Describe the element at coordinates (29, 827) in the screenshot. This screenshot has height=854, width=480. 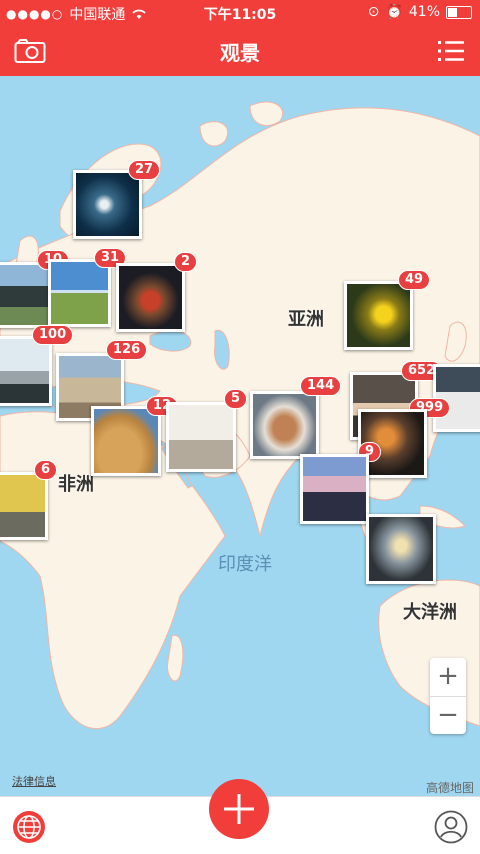
I see `globe-icon` at that location.